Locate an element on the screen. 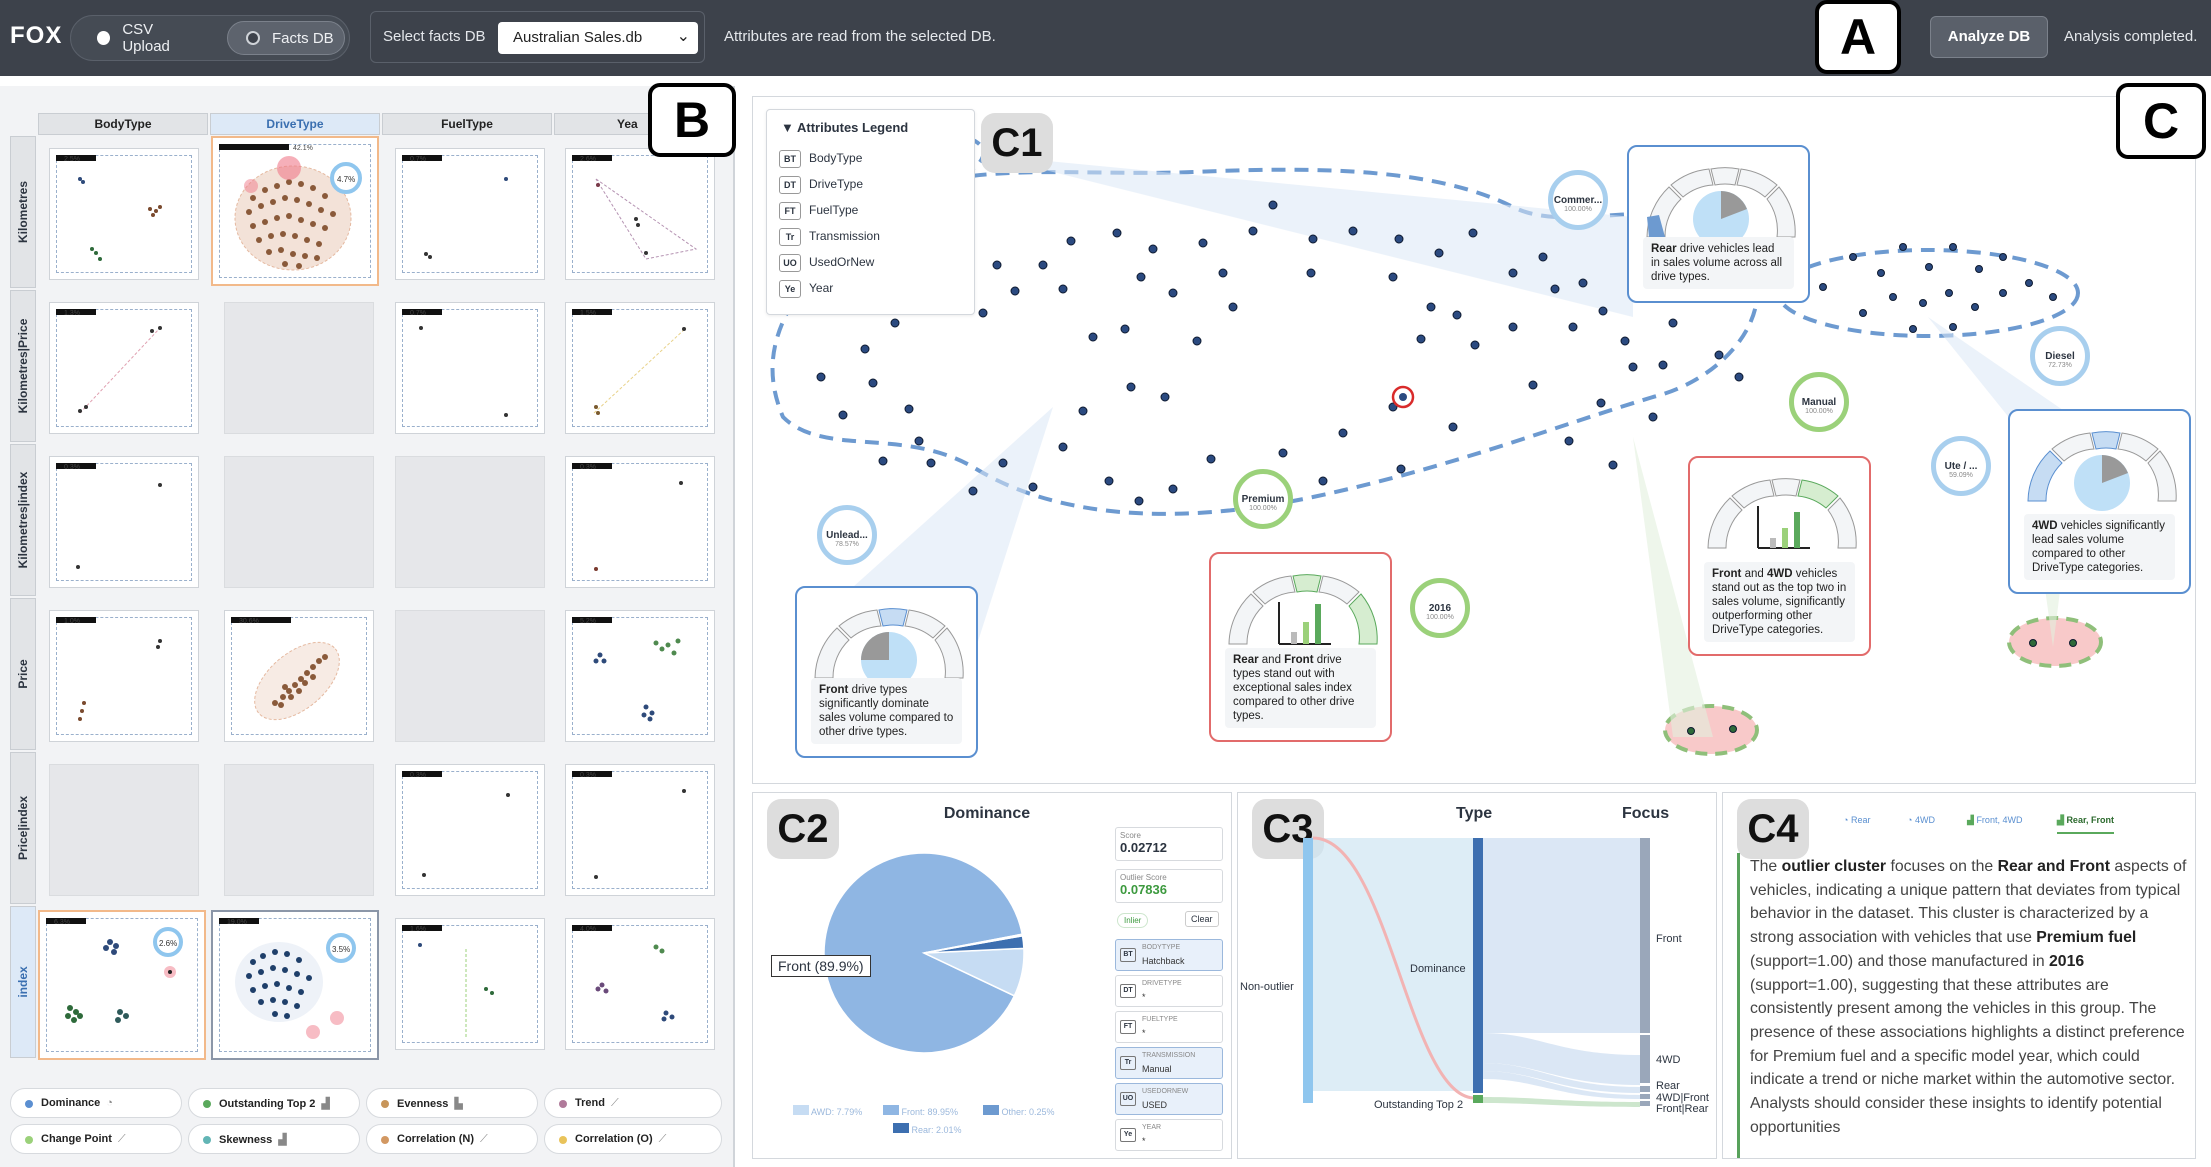 Image resolution: width=2211 pixels, height=1167 pixels. matrix-cell: 1.3% is located at coordinates (124, 368).